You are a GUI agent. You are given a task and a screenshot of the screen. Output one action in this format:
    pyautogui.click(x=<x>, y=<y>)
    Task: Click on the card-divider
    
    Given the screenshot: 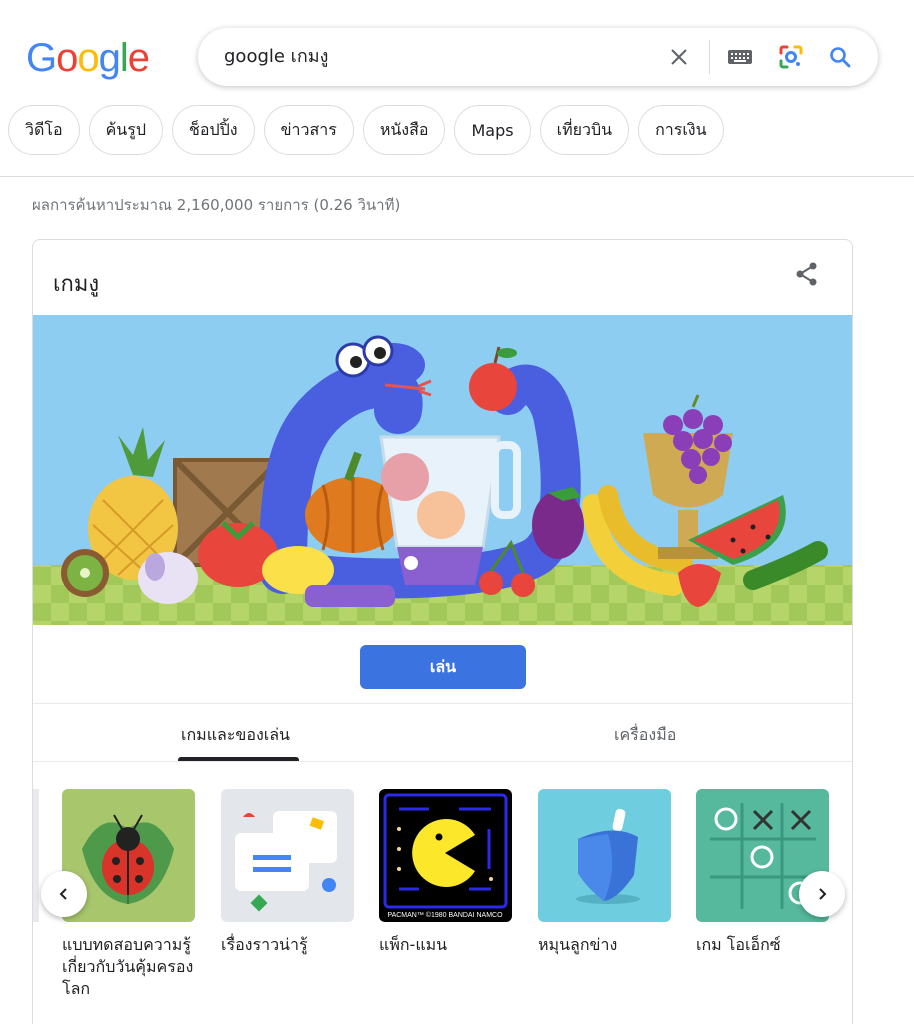 What is the action you would take?
    pyautogui.click(x=442, y=703)
    